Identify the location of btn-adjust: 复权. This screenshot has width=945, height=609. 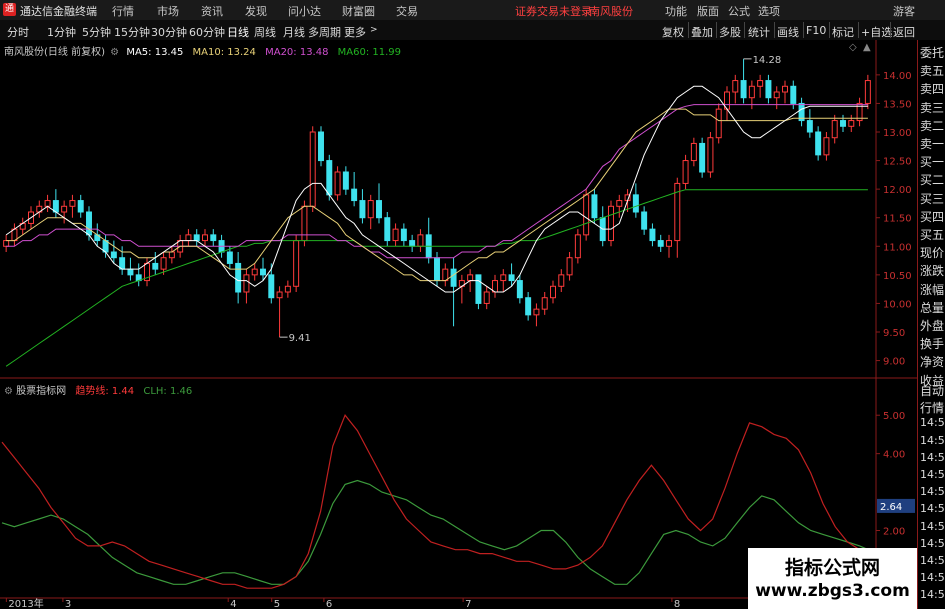
(673, 32).